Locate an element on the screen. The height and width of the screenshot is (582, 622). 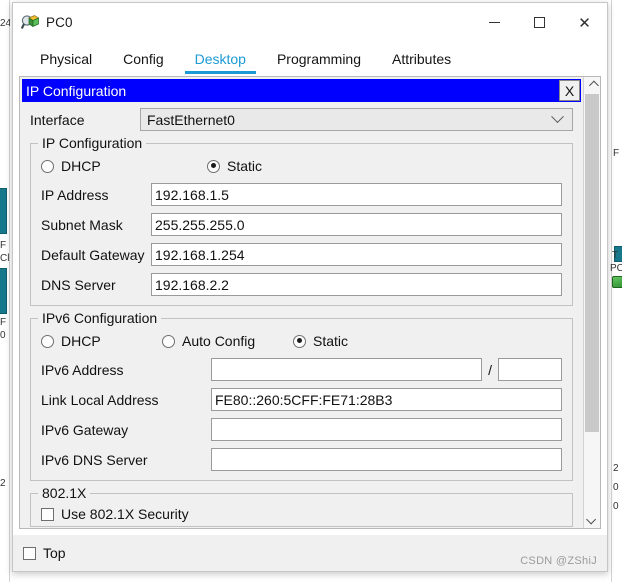
ipv6-gateway-input is located at coordinates (386, 429).